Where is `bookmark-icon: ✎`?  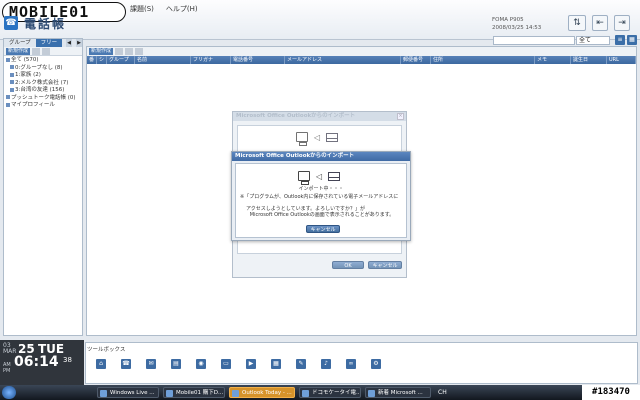 bookmark-icon: ✎ is located at coordinates (301, 364).